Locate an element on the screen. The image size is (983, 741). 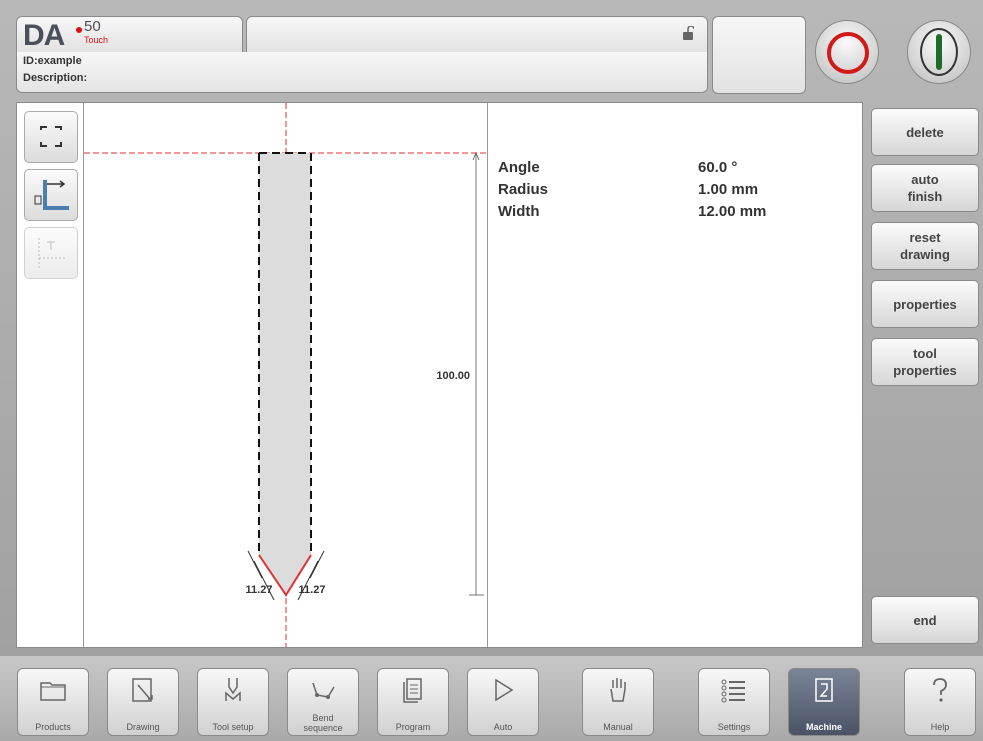
status-panel is located at coordinates (759, 55).